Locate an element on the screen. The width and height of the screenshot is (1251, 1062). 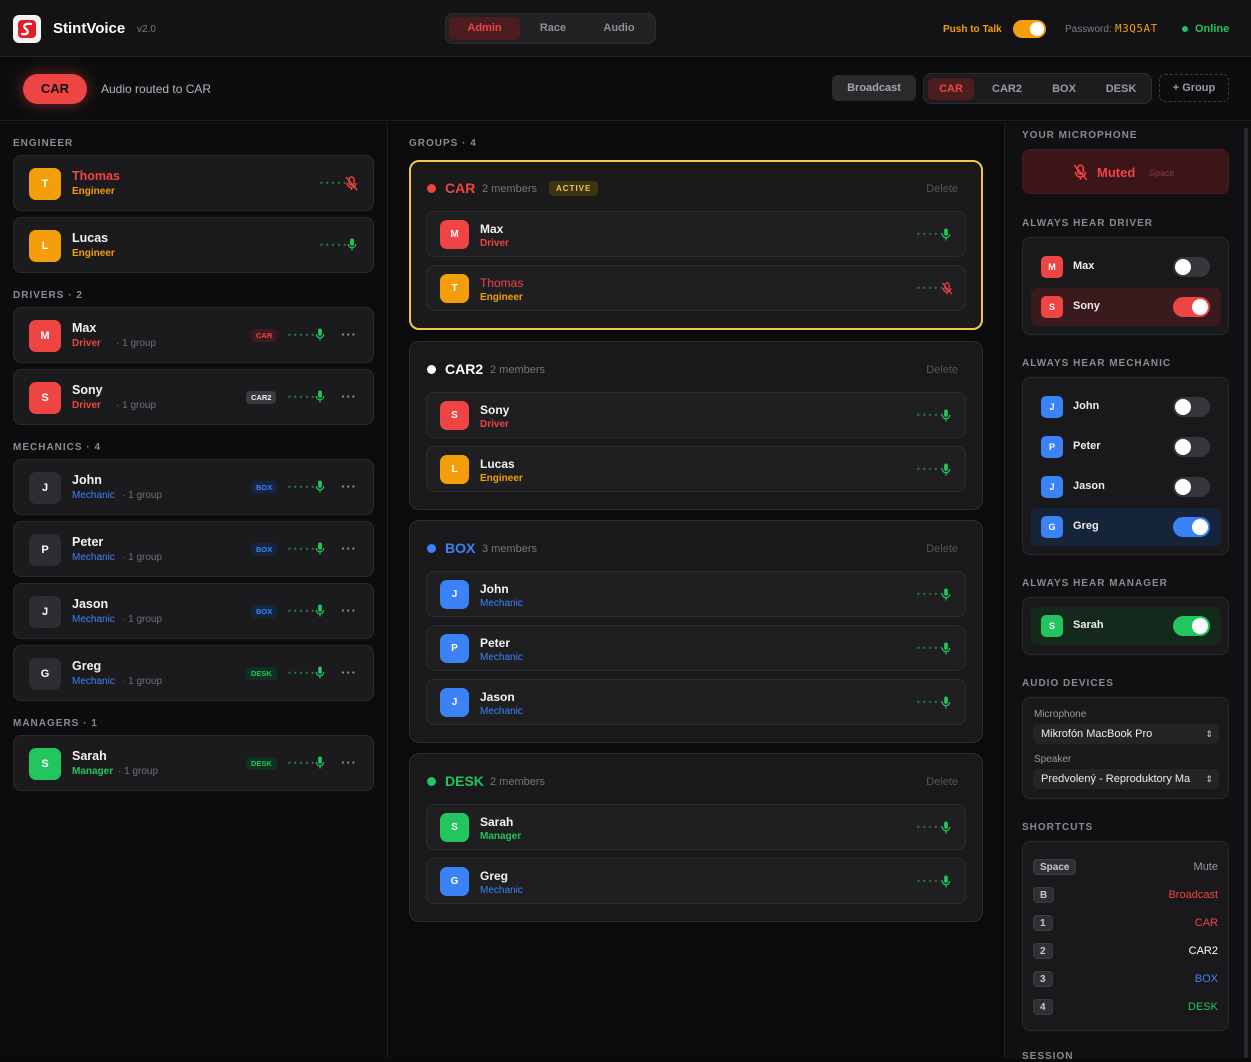
member-role: Mechanic is located at coordinates (501, 657).